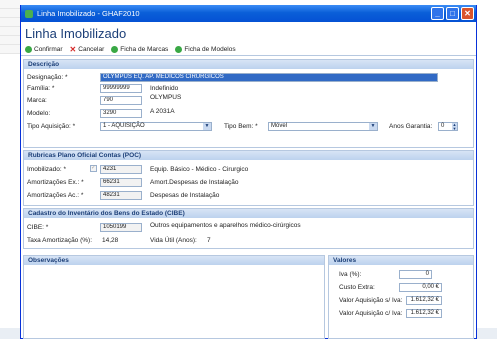 This screenshot has height=339, width=497. I want to click on minimize-button: _, so click(437, 13).